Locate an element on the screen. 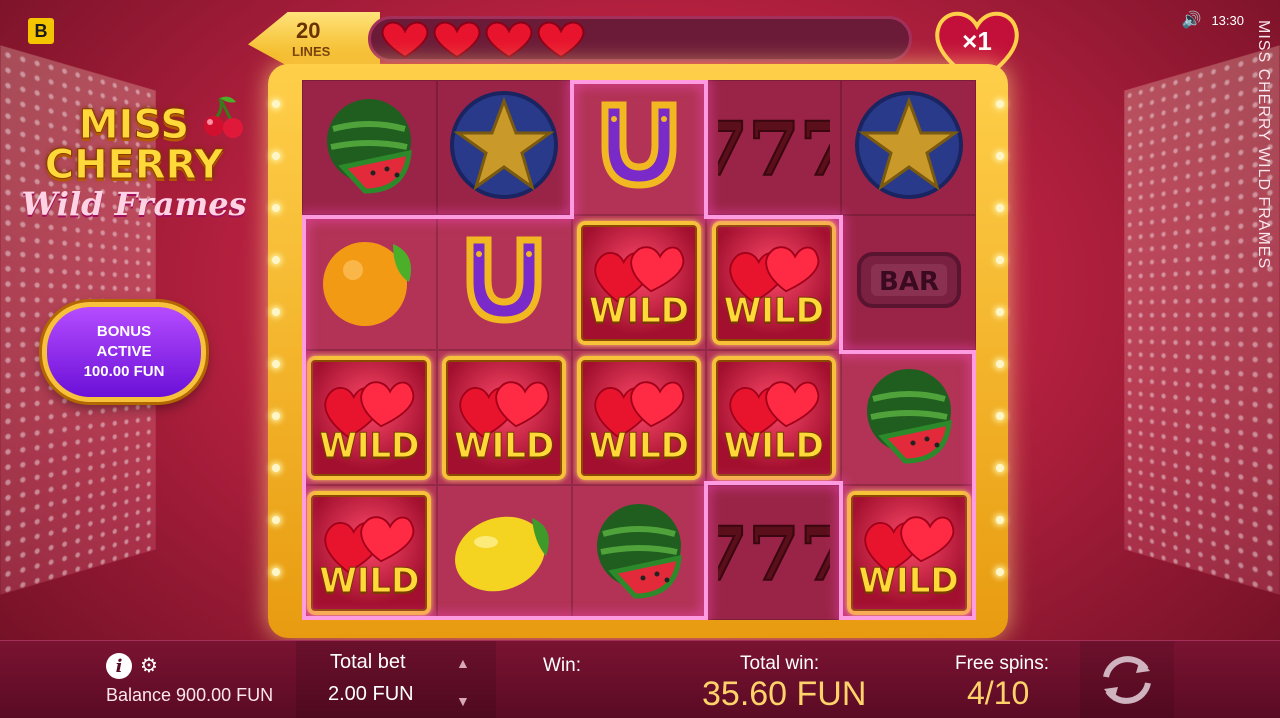 This screenshot has height=718, width=1280. cherry-icon is located at coordinates (223, 117).